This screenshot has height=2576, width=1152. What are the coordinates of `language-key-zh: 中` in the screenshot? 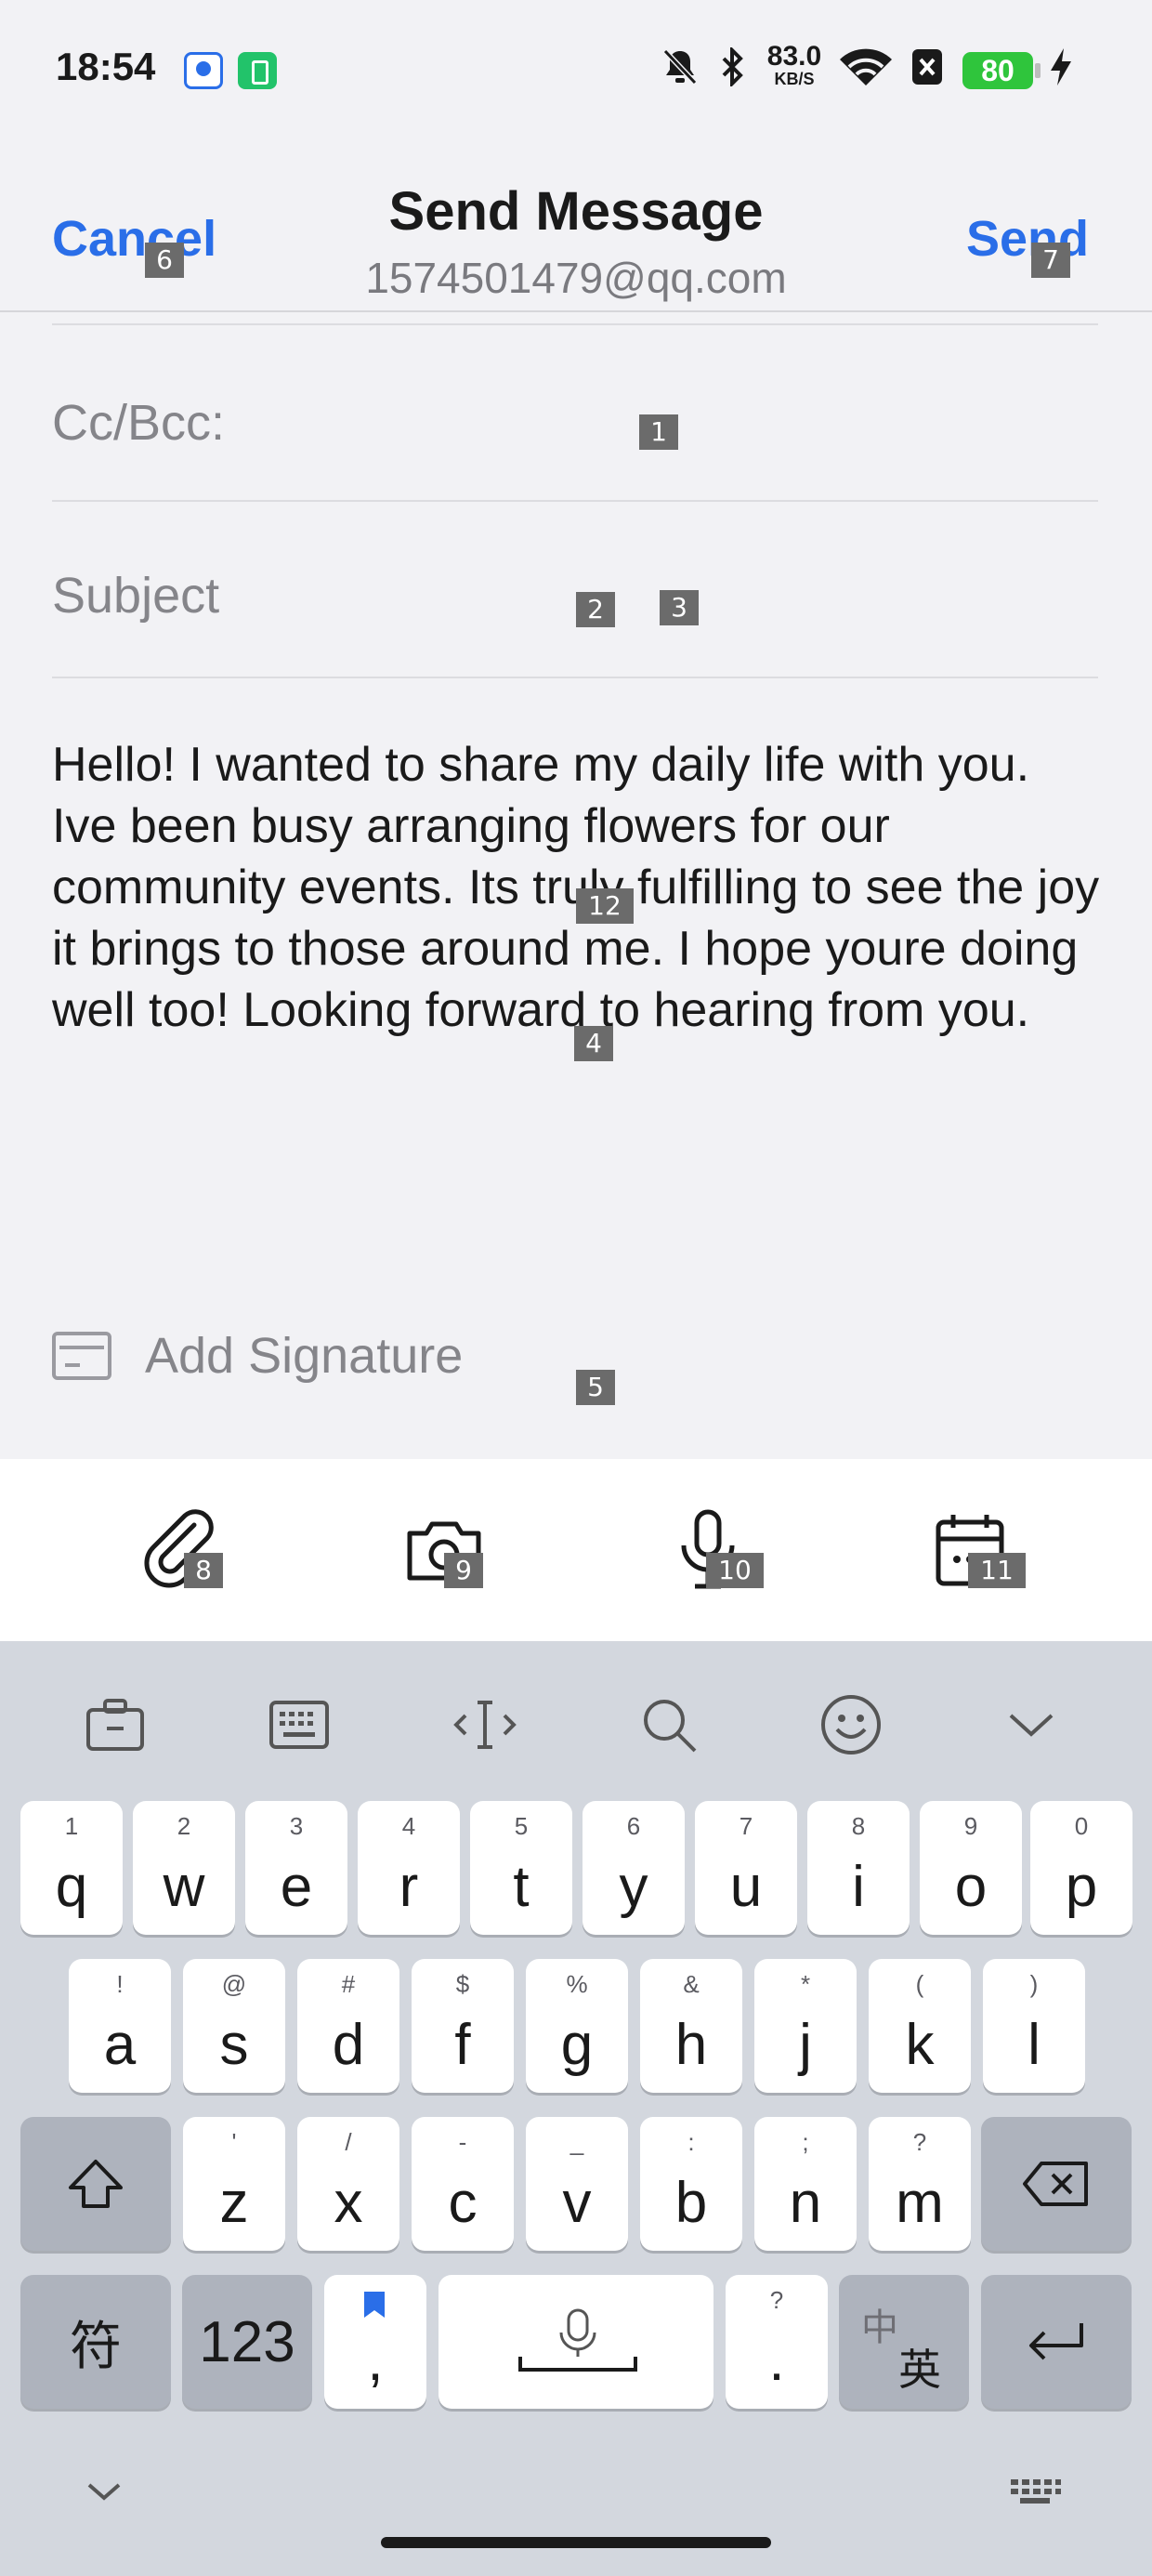 It's located at (879, 2327).